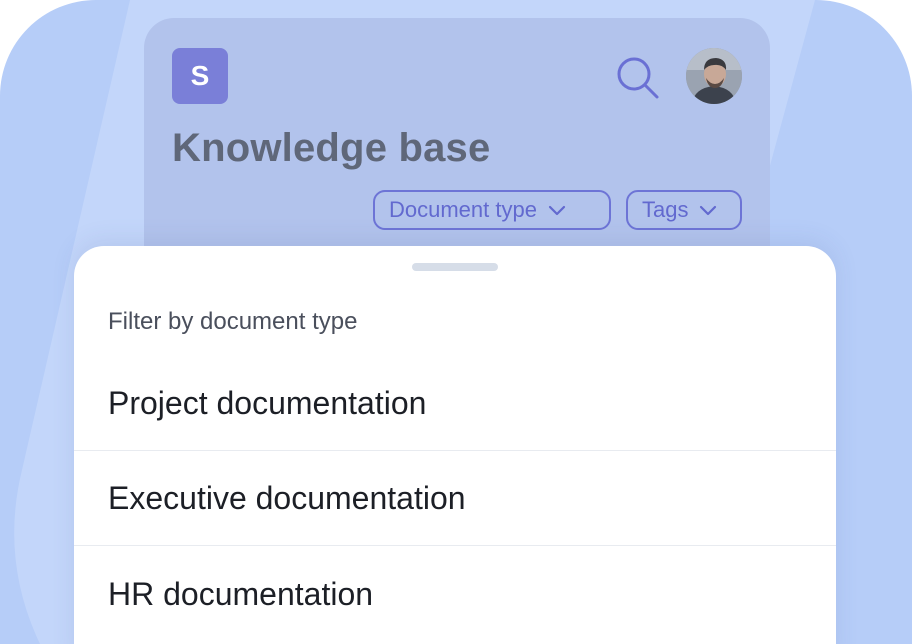 This screenshot has height=644, width=912. What do you see at coordinates (241, 593) in the screenshot?
I see `option-label: HR documentation` at bounding box center [241, 593].